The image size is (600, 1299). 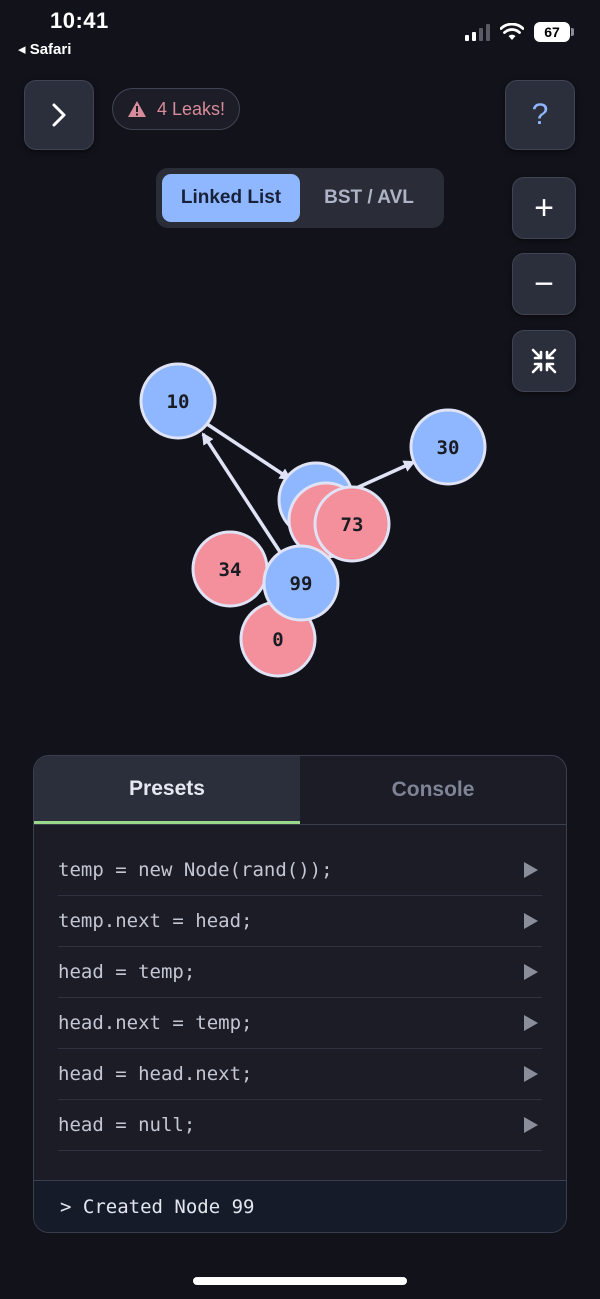 What do you see at coordinates (127, 1125) in the screenshot?
I see `preset-code: head = null;` at bounding box center [127, 1125].